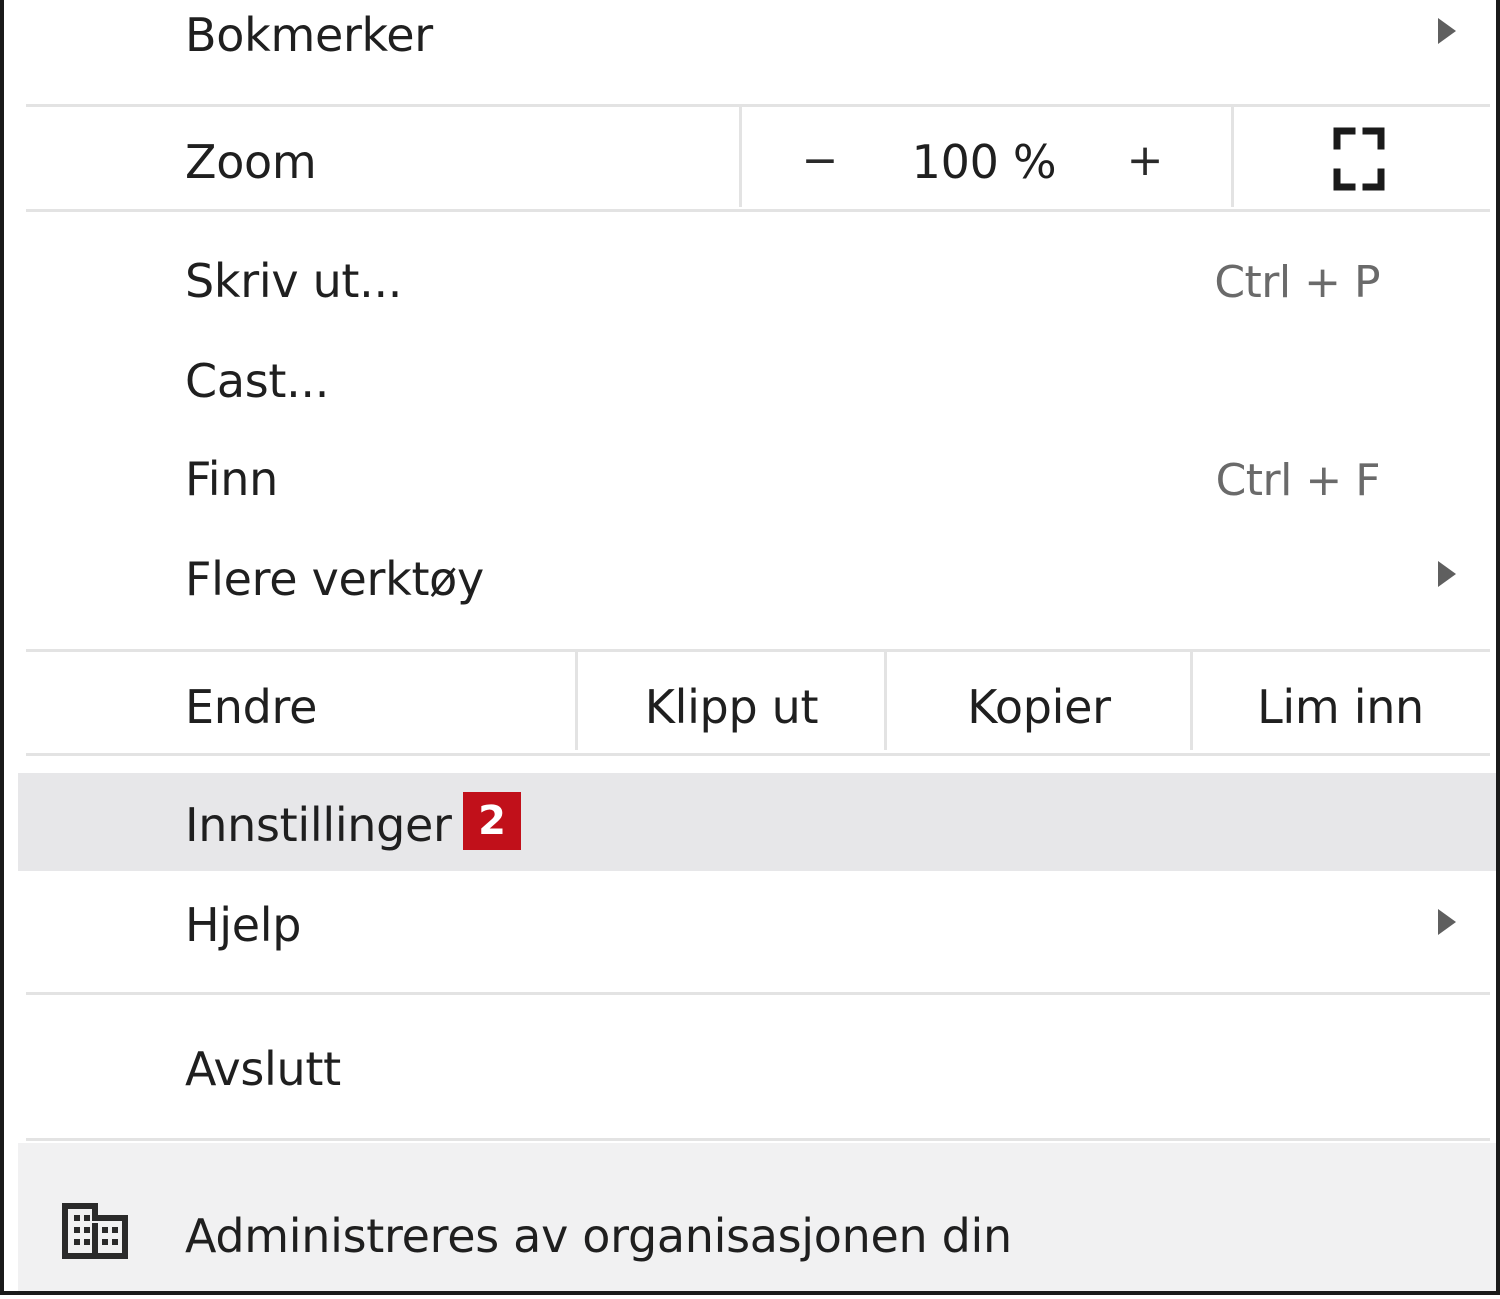  What do you see at coordinates (984, 162) in the screenshot?
I see `zoom-level: 100 %` at bounding box center [984, 162].